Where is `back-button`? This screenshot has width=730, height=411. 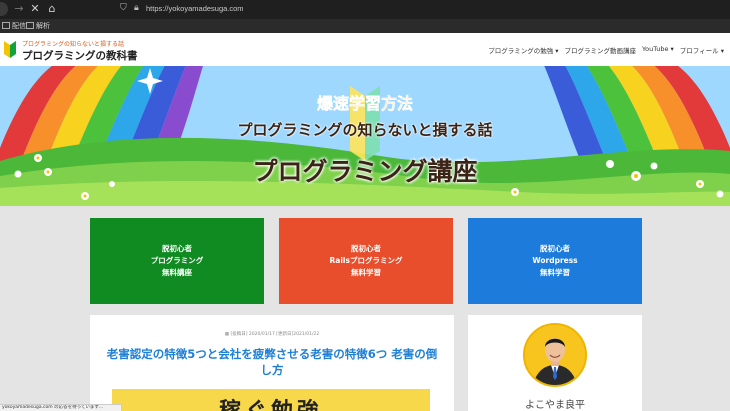 back-button is located at coordinates (4, 9).